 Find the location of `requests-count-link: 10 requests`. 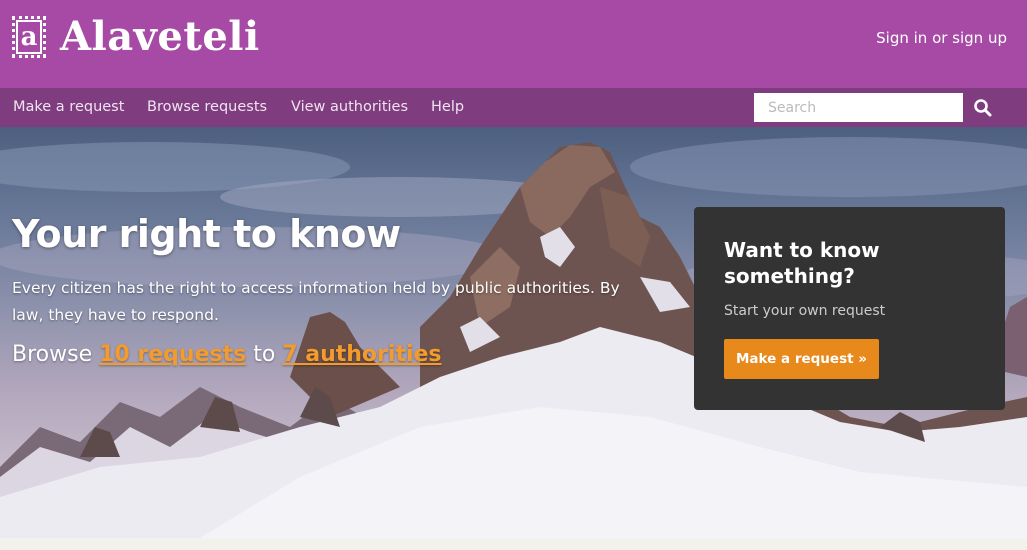

requests-count-link: 10 requests is located at coordinates (172, 354).